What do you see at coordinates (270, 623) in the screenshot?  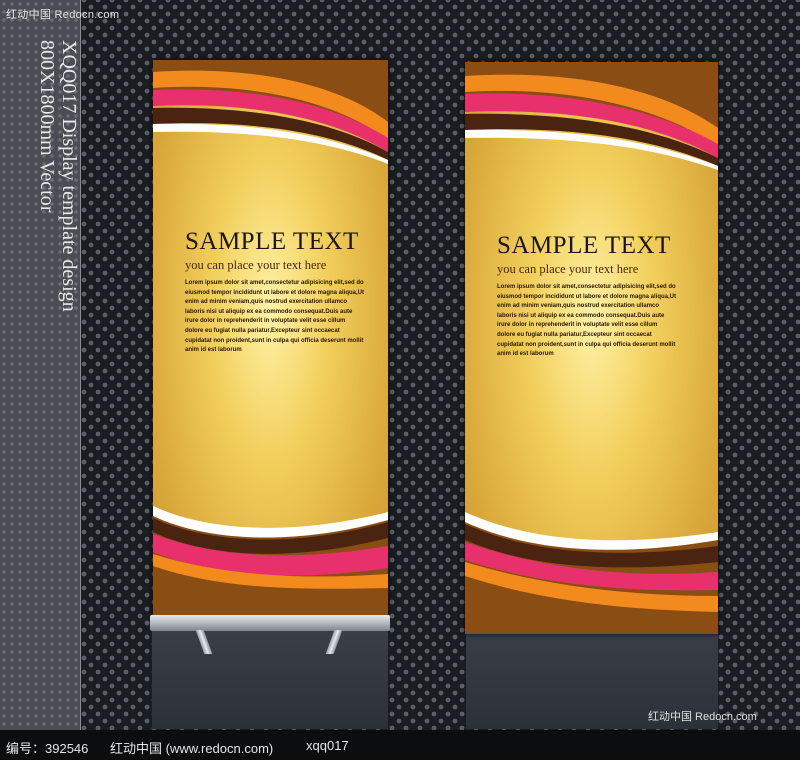 I see `rollup-stand-base` at bounding box center [270, 623].